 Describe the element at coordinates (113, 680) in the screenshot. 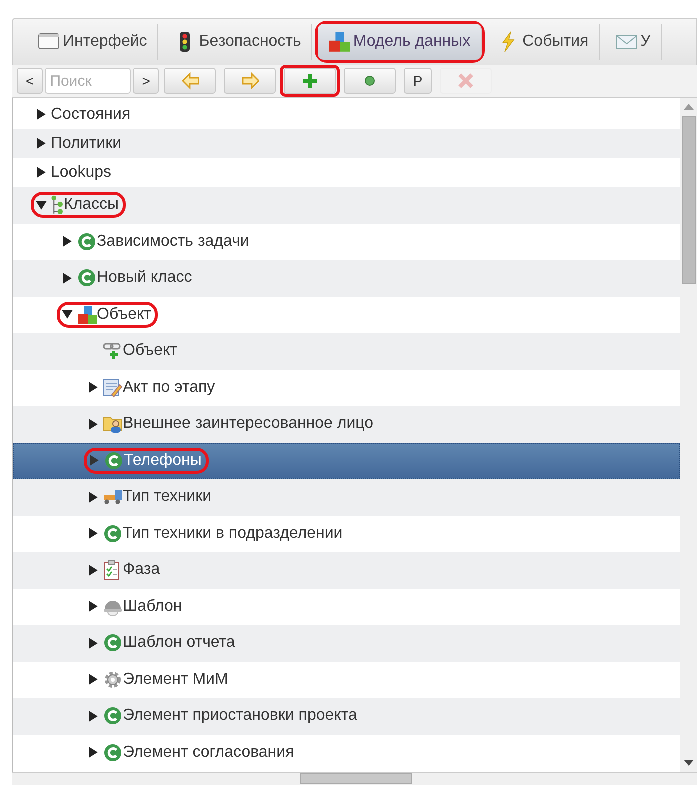

I see `gear-icon` at that location.